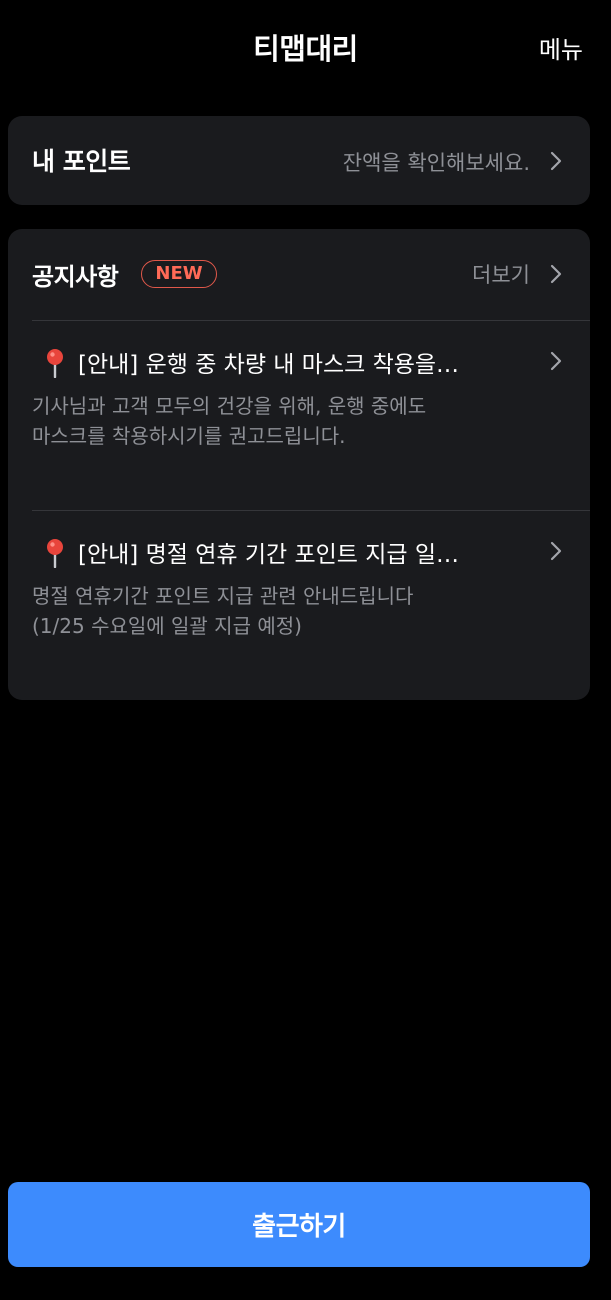  Describe the element at coordinates (305, 49) in the screenshot. I see `page-title: 티맵대리` at that location.